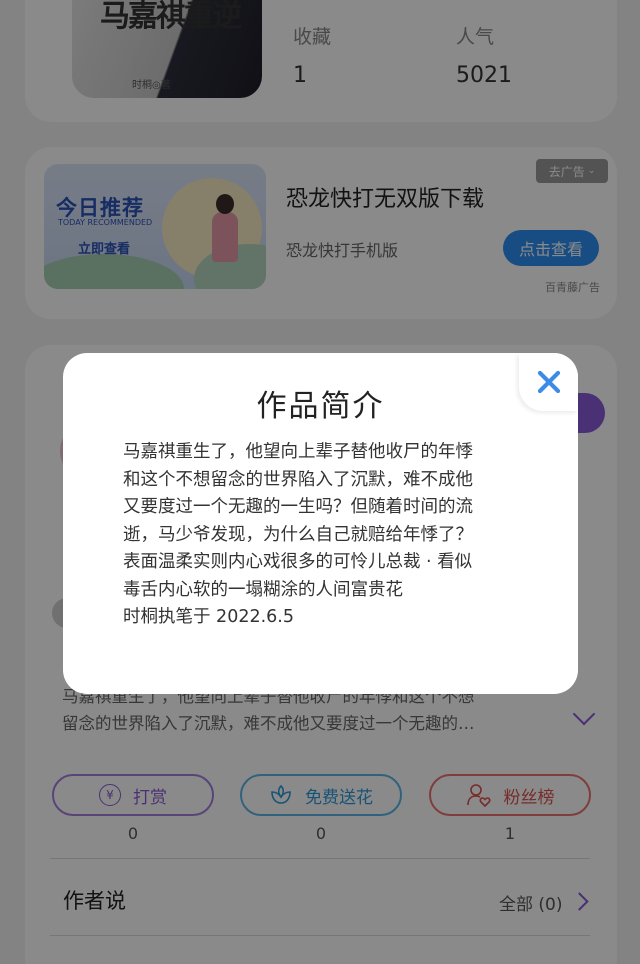  I want to click on synopsis-line: 和这个不想留念的世界陷入了沉默，难不成他, so click(298, 479).